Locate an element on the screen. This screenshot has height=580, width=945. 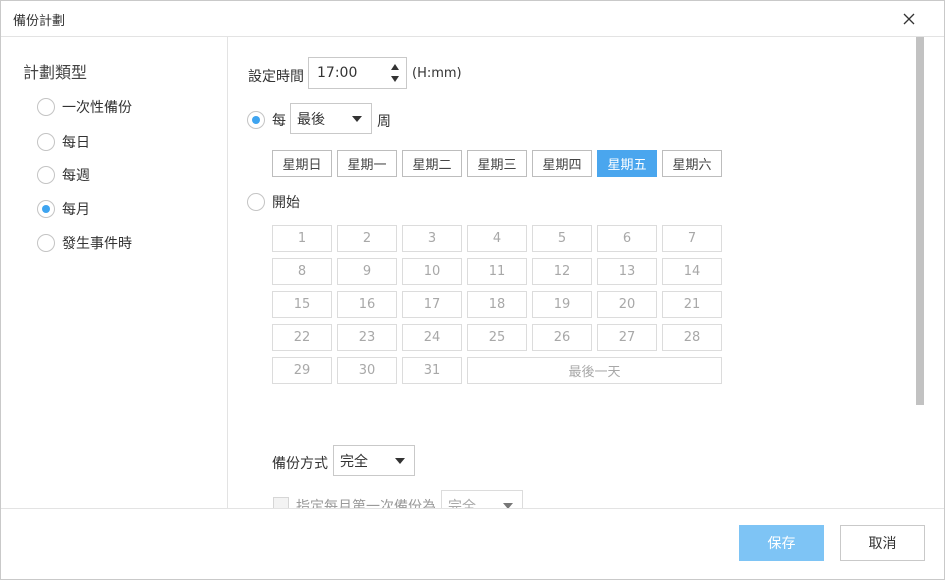
week-label: 周 is located at coordinates (384, 122).